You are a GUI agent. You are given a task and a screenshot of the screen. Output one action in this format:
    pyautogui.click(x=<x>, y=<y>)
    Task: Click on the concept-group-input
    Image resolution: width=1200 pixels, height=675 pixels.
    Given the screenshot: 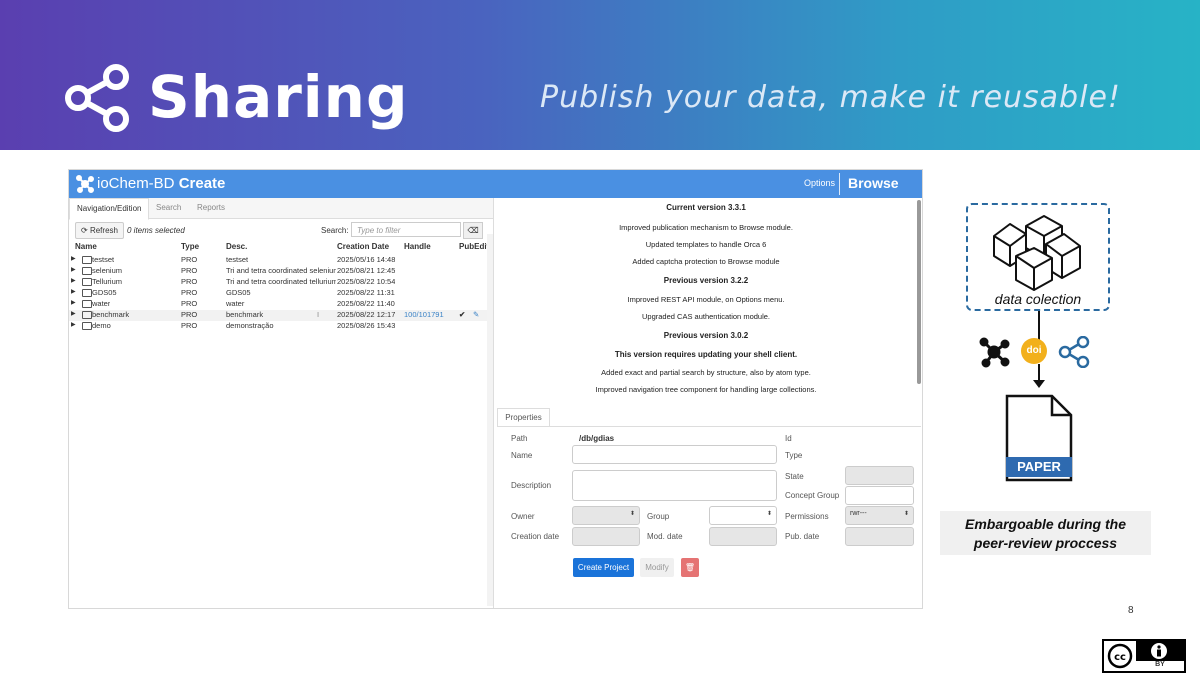 What is the action you would take?
    pyautogui.click(x=879, y=495)
    